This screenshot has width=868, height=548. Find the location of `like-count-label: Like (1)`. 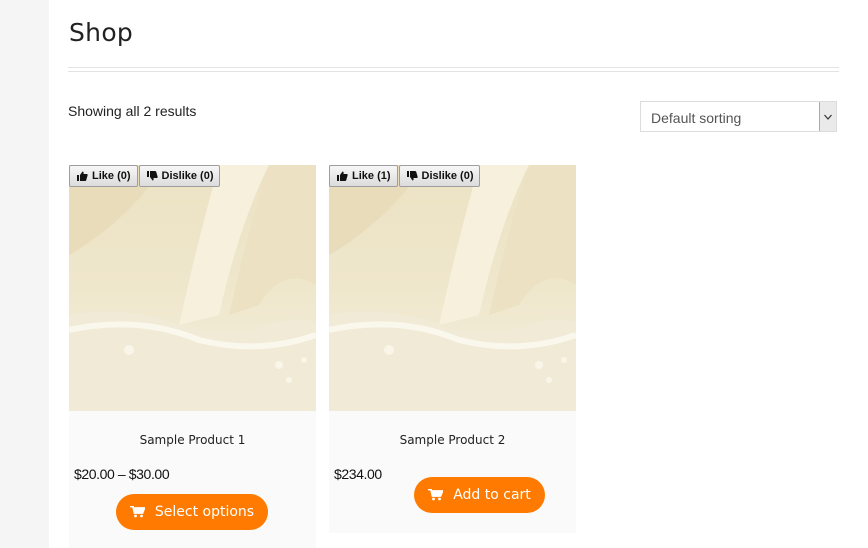

like-count-label: Like (1) is located at coordinates (371, 176).